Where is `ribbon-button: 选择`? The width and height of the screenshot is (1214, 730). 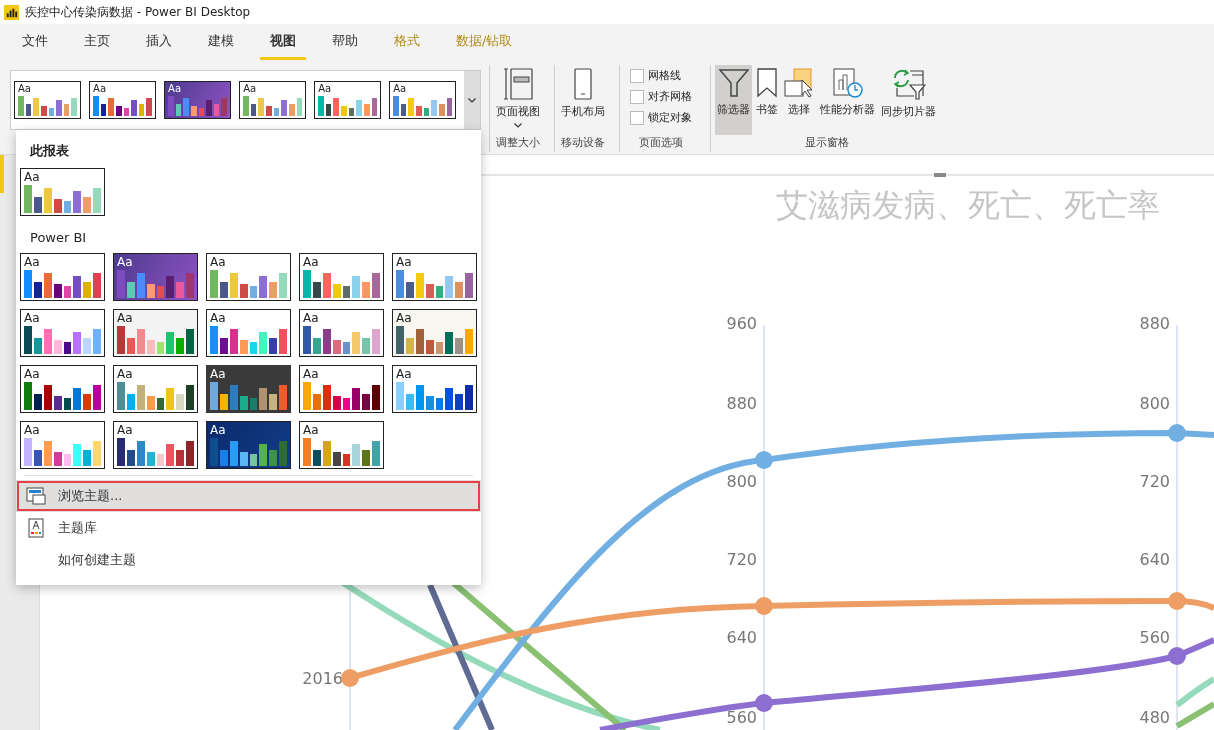 ribbon-button: 选择 is located at coordinates (799, 100).